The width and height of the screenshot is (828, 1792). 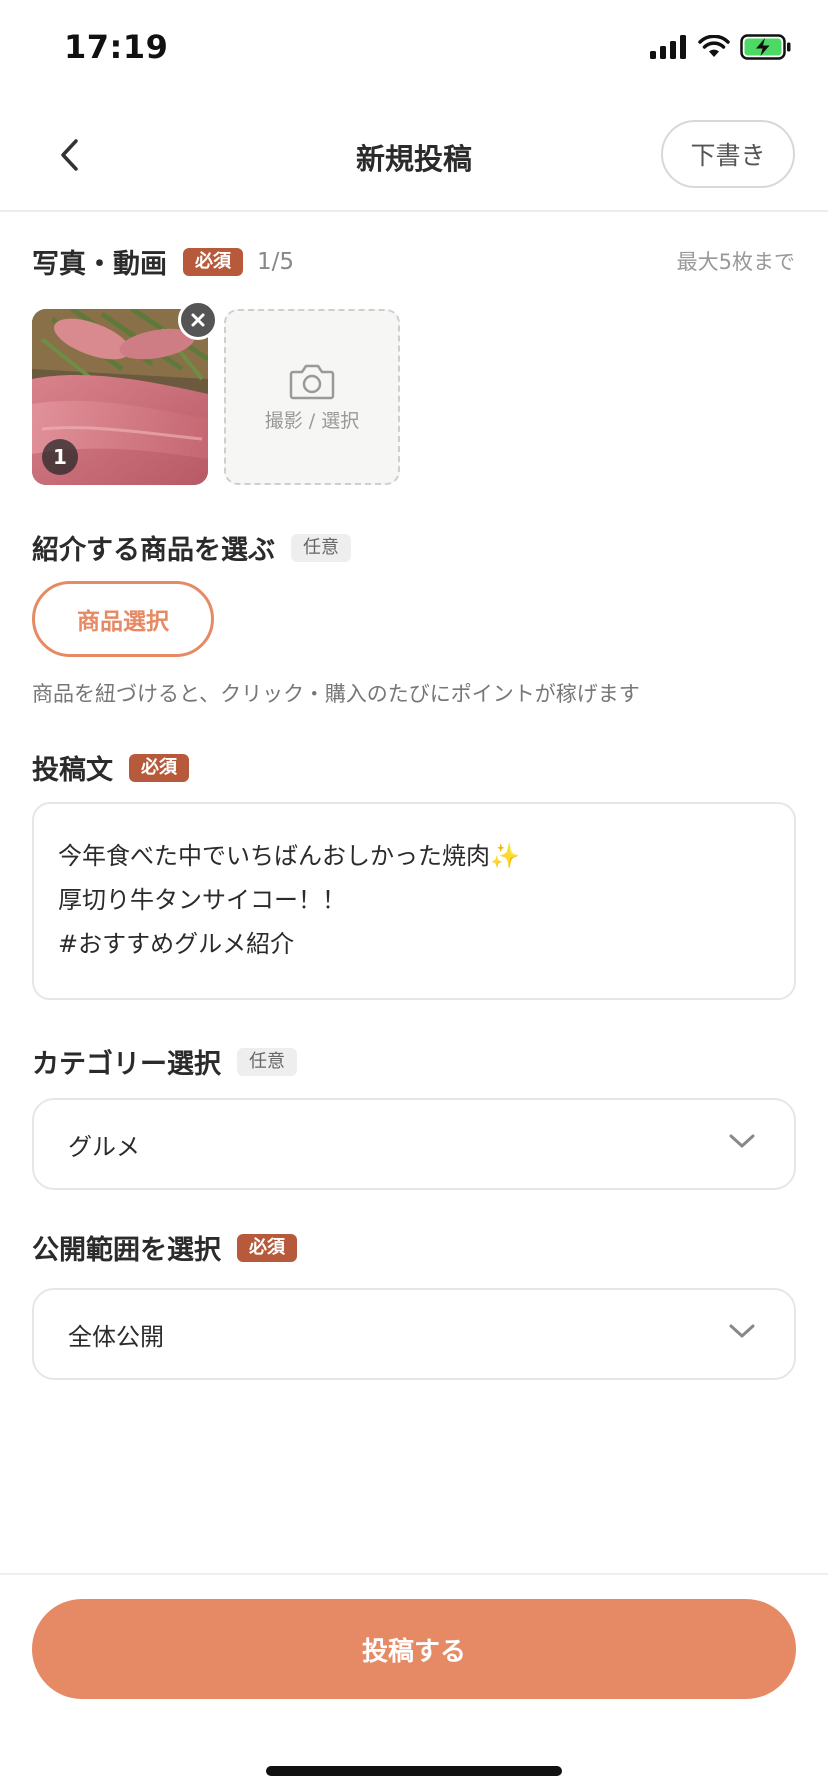 I want to click on photo-section-label: 写真・動画, so click(x=99, y=264).